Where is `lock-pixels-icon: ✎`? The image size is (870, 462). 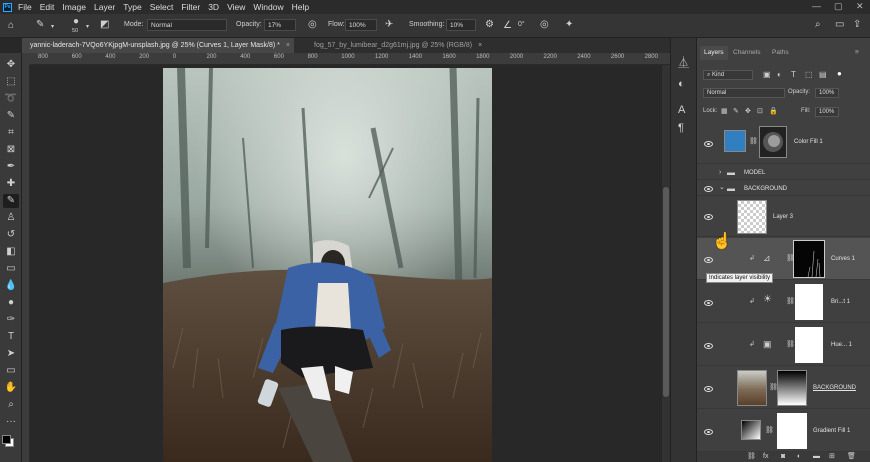 lock-pixels-icon: ✎ is located at coordinates (736, 112).